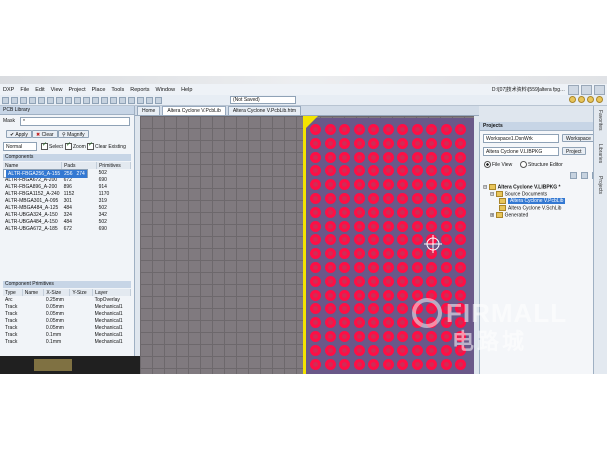 This screenshot has width=607, height=457. Describe the element at coordinates (264, 110) in the screenshot. I see `tab-pcblib-htm: Altera Cyclone V.PcbLib.htm` at that location.